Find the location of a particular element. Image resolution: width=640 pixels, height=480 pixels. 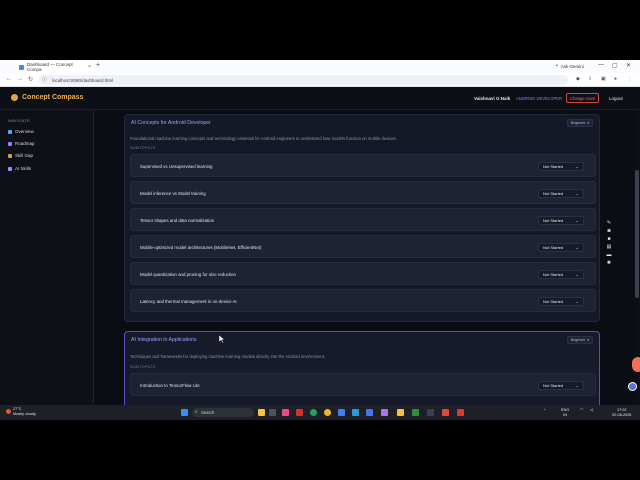

task-view-icon is located at coordinates (272, 412).